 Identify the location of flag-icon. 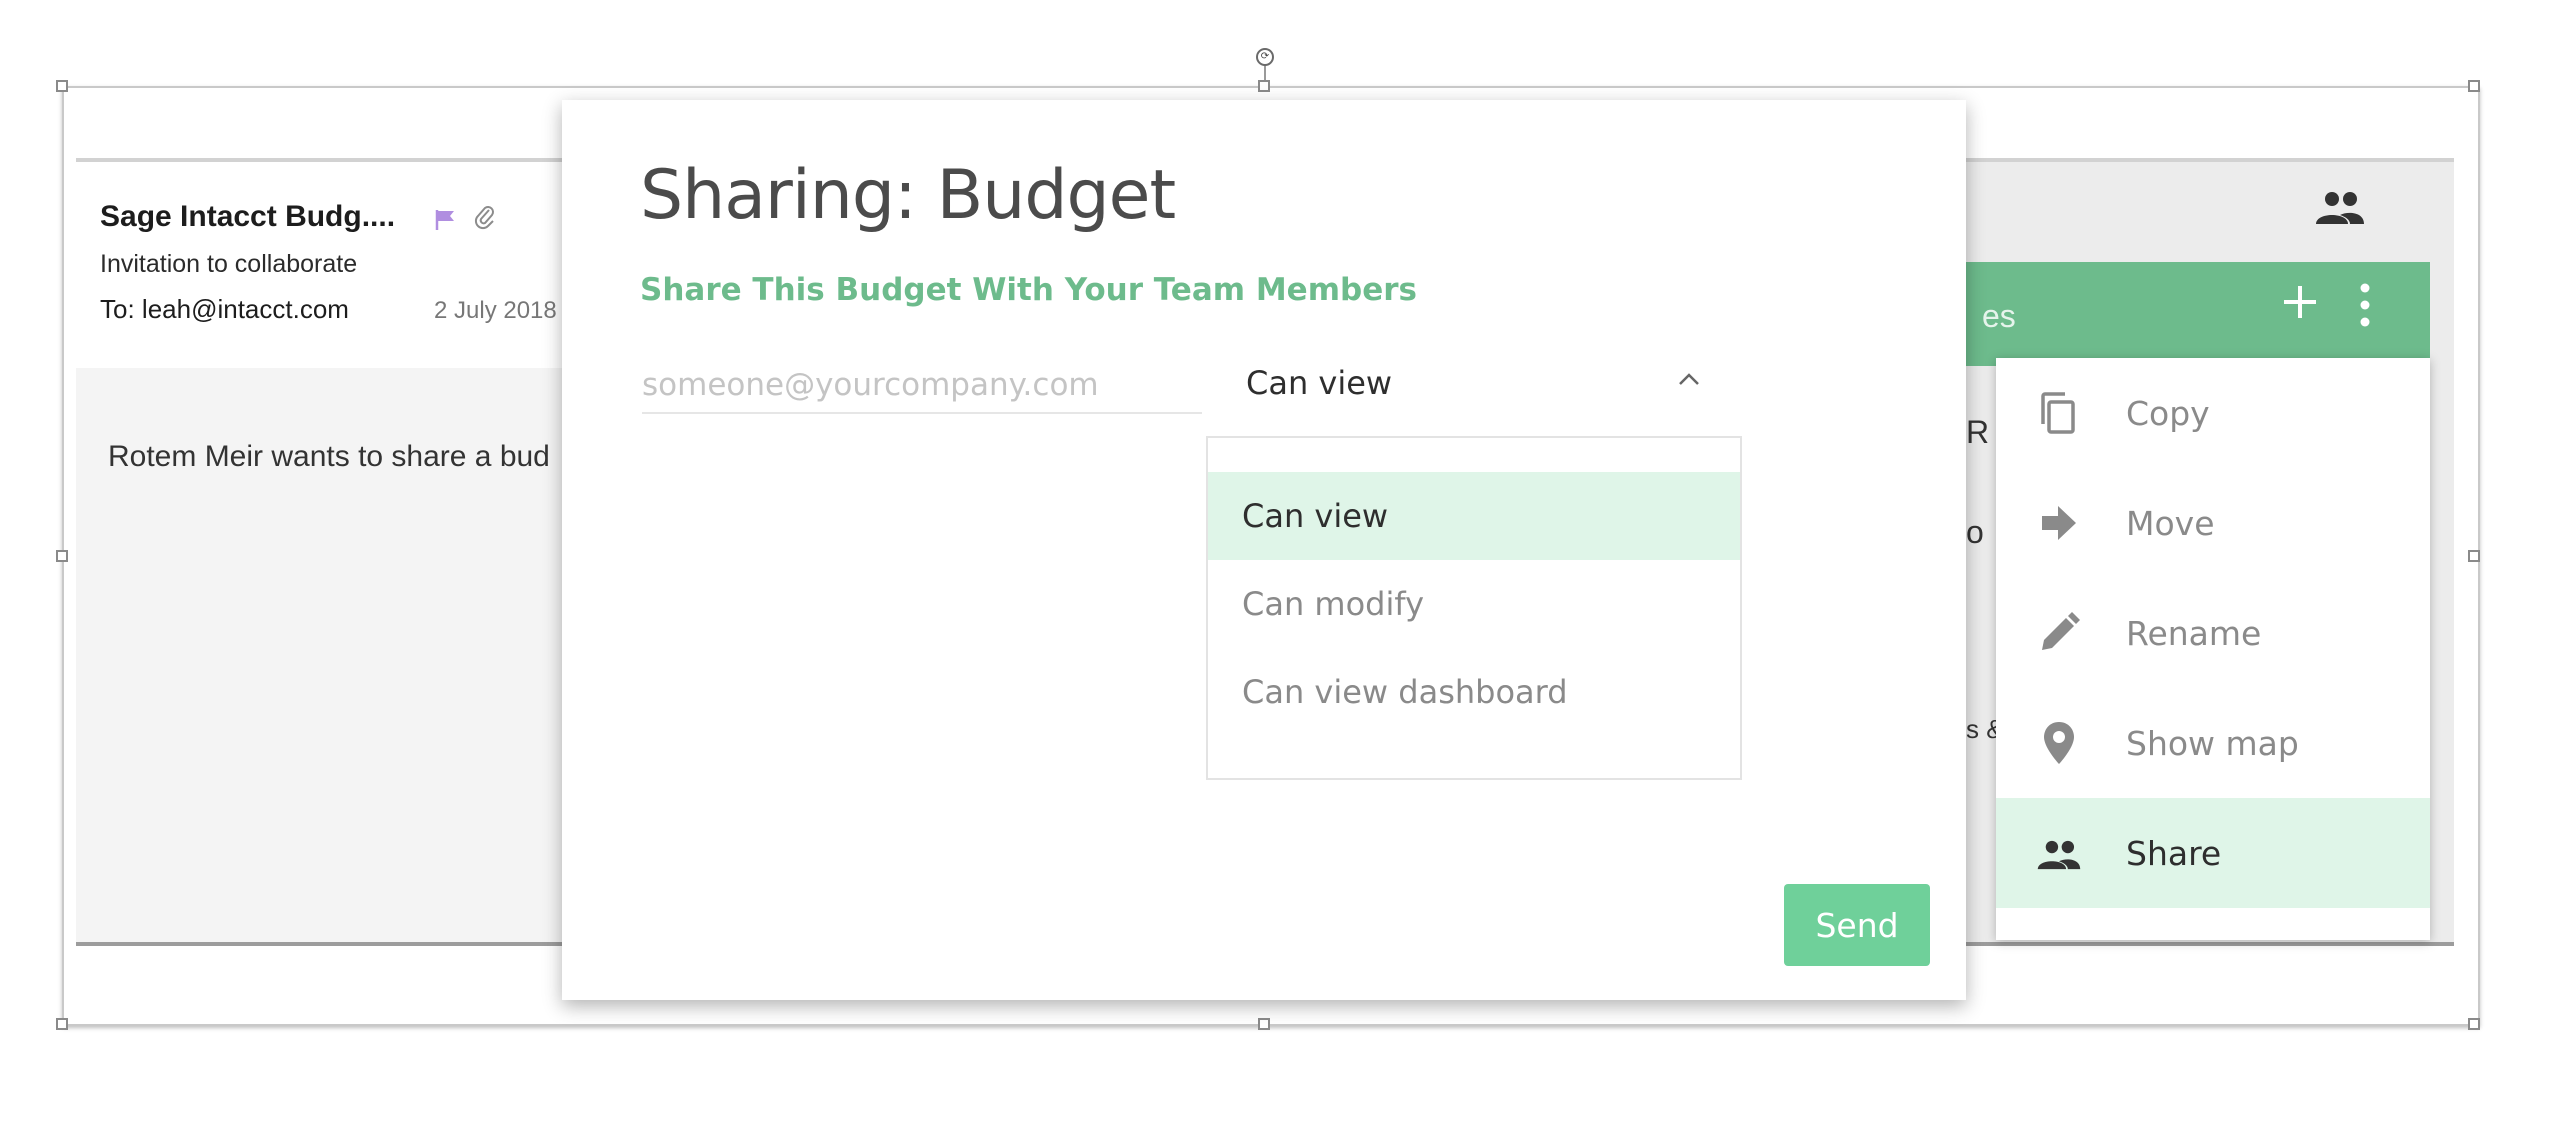
(444, 220).